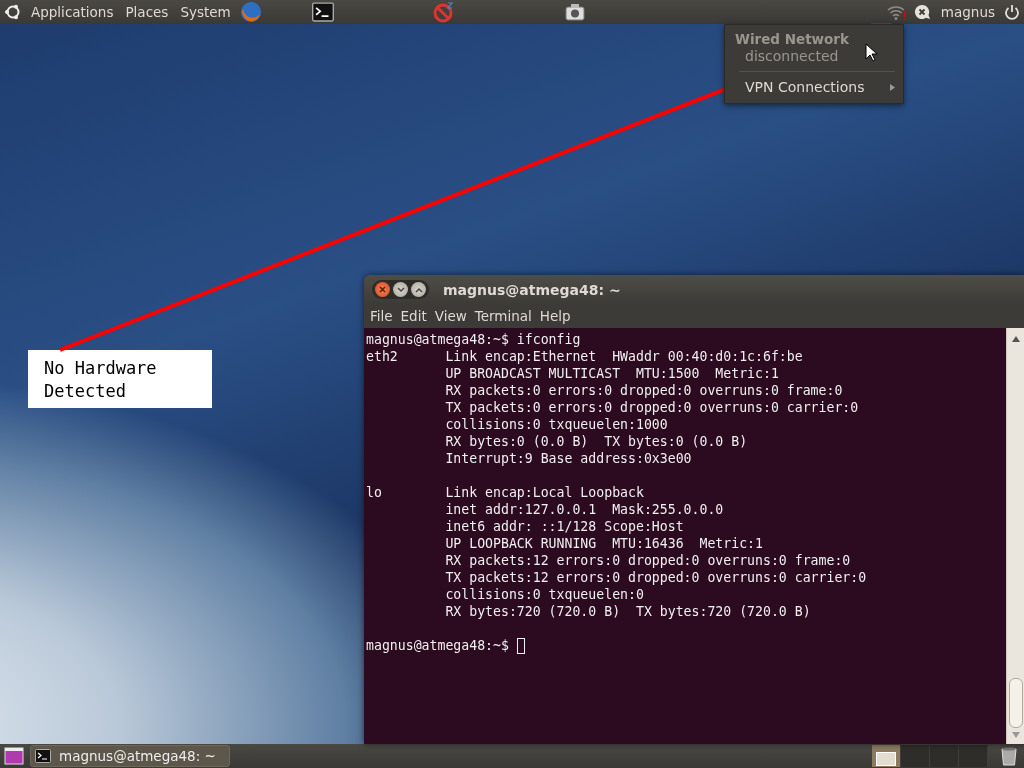 The image size is (1024, 768). What do you see at coordinates (120, 379) in the screenshot?
I see `annotation-label: No Hardware Detected` at bounding box center [120, 379].